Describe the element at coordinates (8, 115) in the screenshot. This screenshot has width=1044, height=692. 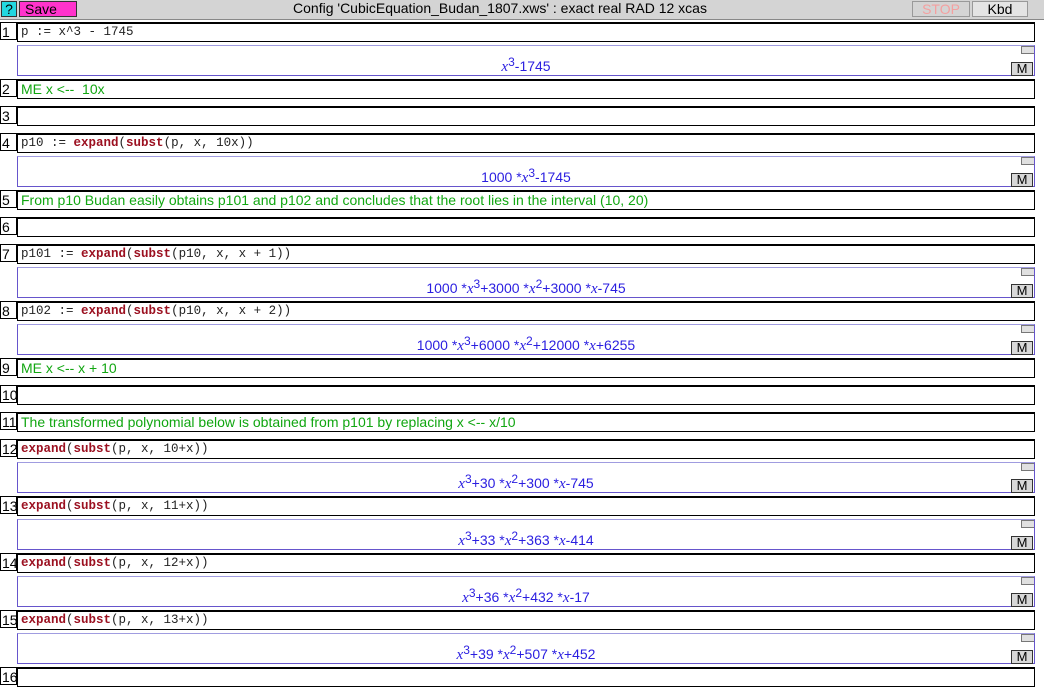
I see `level-number: 3` at that location.